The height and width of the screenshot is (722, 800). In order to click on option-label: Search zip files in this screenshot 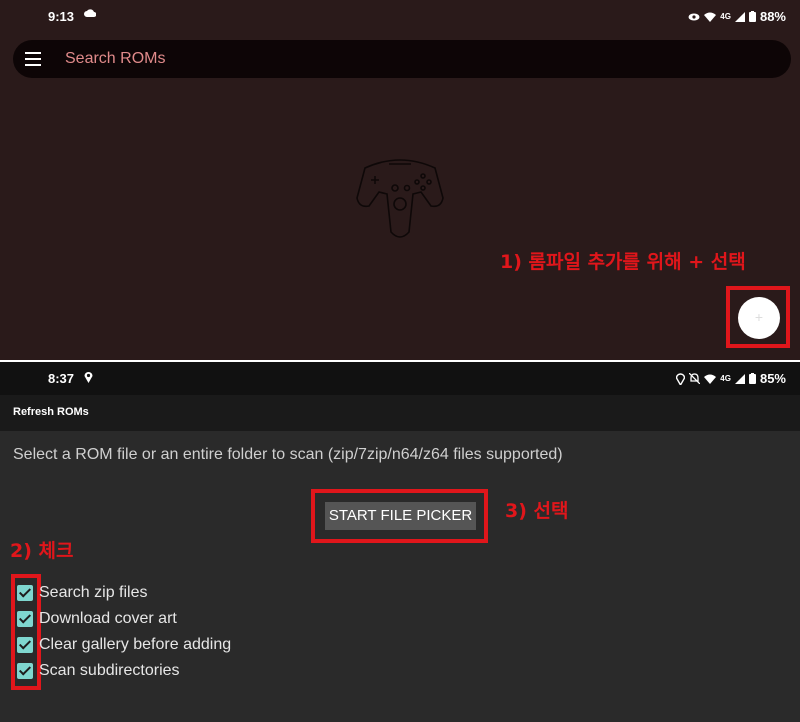, I will do `click(93, 592)`.